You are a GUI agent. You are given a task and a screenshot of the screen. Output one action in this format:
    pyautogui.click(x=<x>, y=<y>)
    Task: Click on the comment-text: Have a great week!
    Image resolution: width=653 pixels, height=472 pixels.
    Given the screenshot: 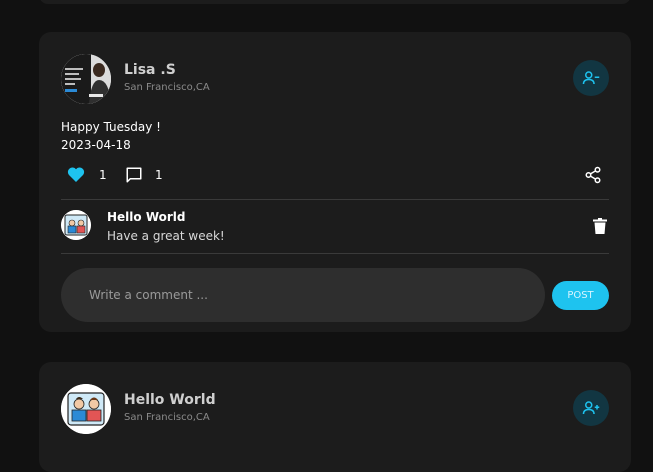 What is the action you would take?
    pyautogui.click(x=166, y=236)
    